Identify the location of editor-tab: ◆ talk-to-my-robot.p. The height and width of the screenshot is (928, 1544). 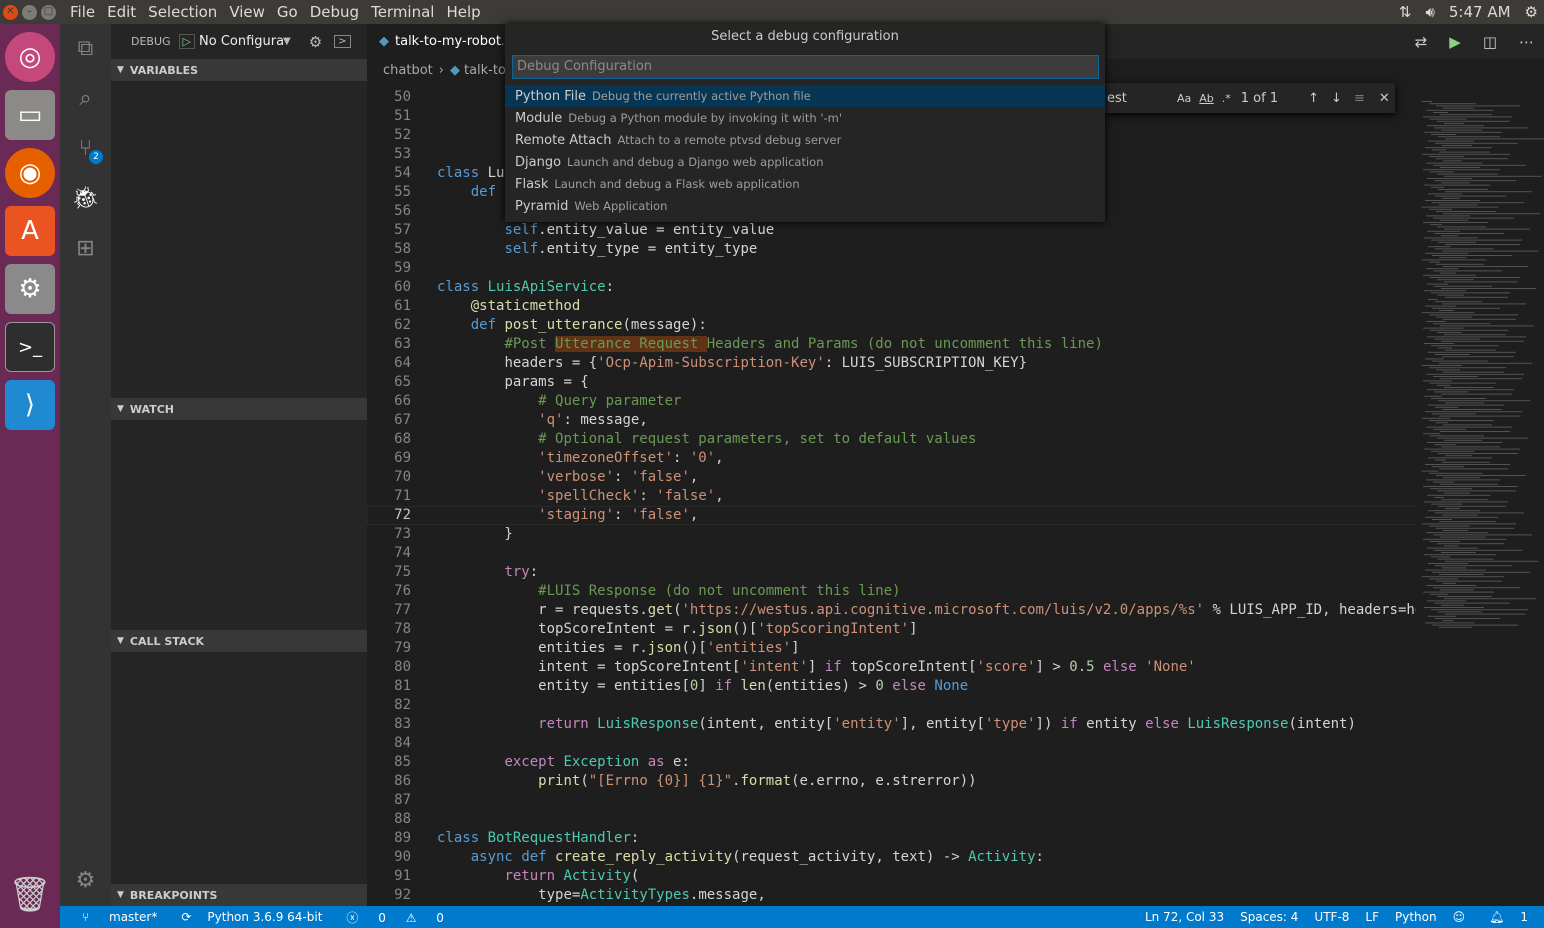
(435, 41).